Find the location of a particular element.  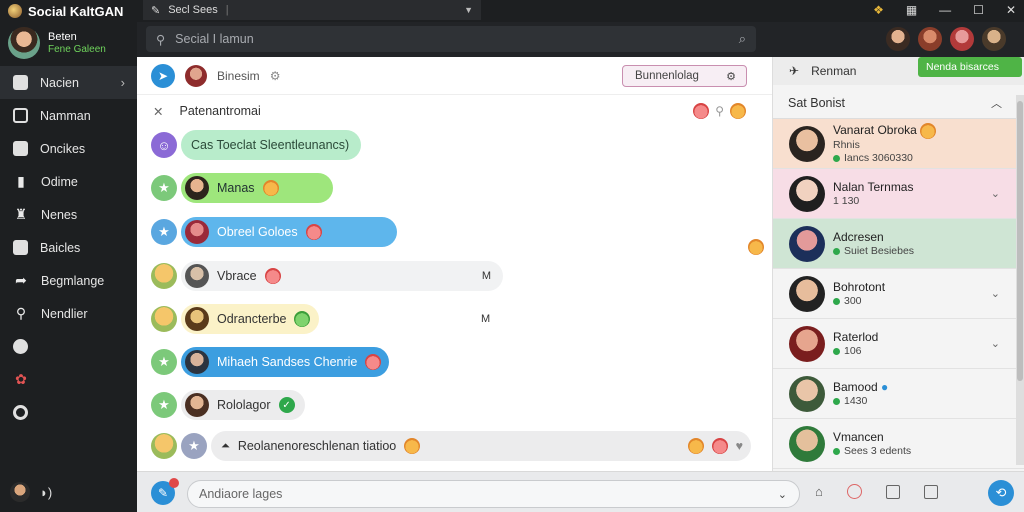

message-input: Andiaore lages ⌄ is located at coordinates (493, 494).